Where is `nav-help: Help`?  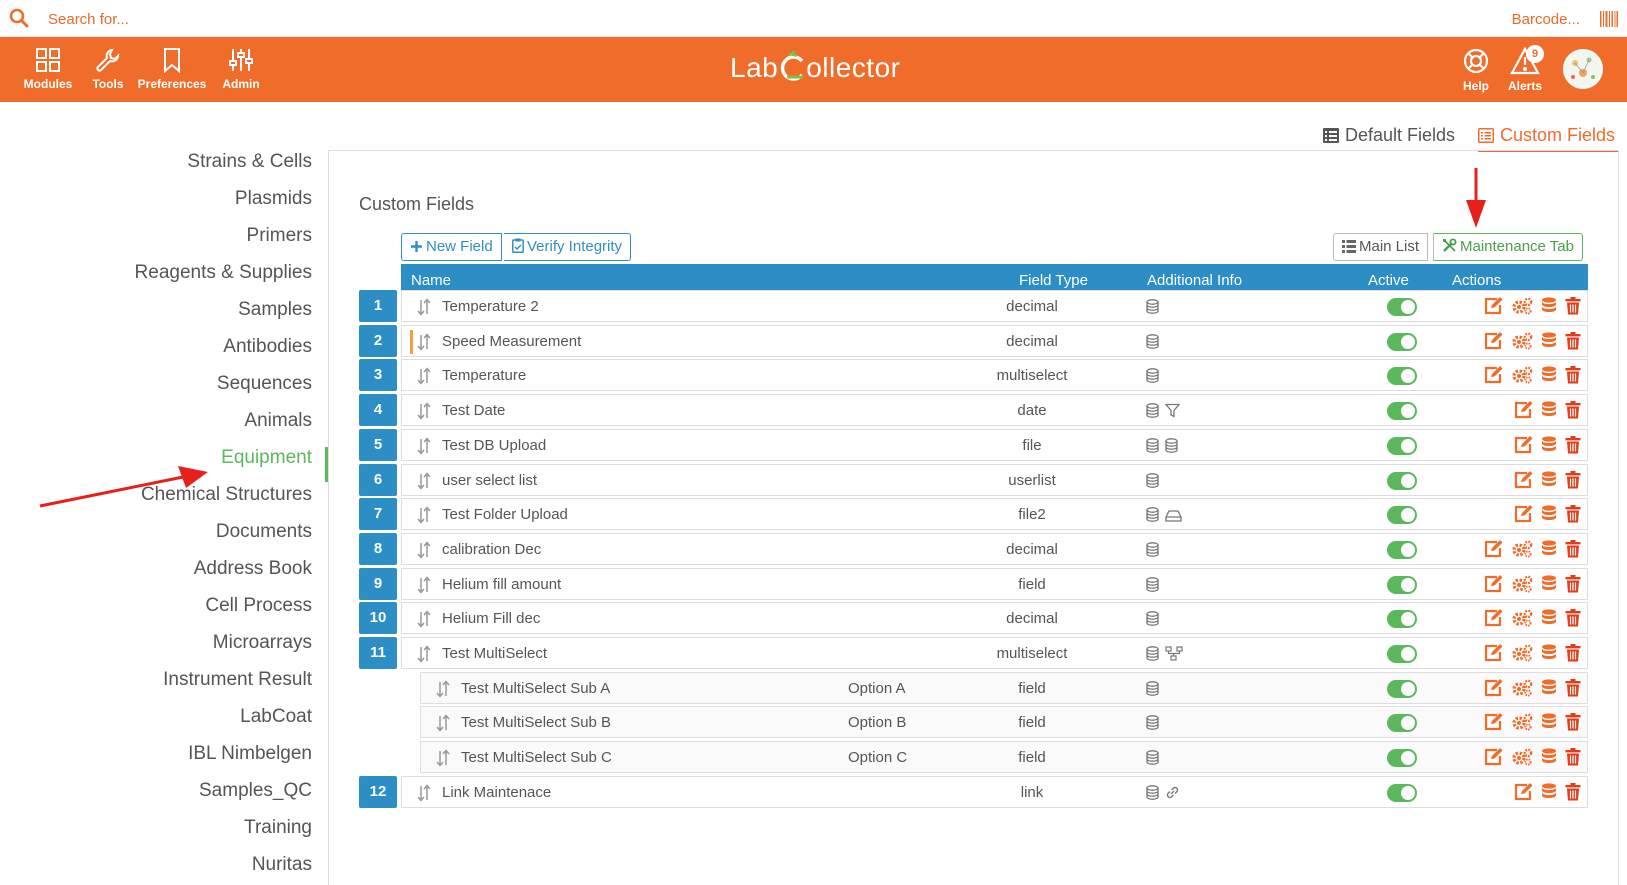
nav-help: Help is located at coordinates (1476, 69).